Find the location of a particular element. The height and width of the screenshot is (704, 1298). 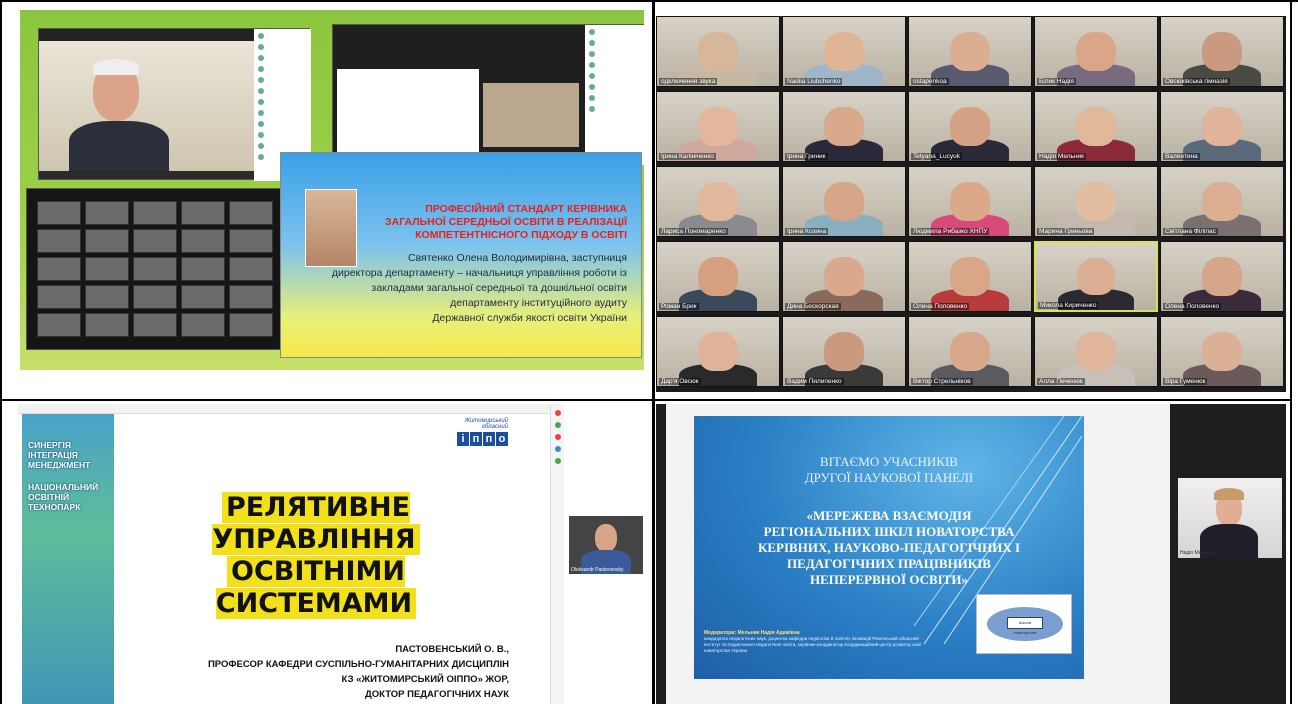

participant-name: Лариса Пономаренко is located at coordinates (693, 231).